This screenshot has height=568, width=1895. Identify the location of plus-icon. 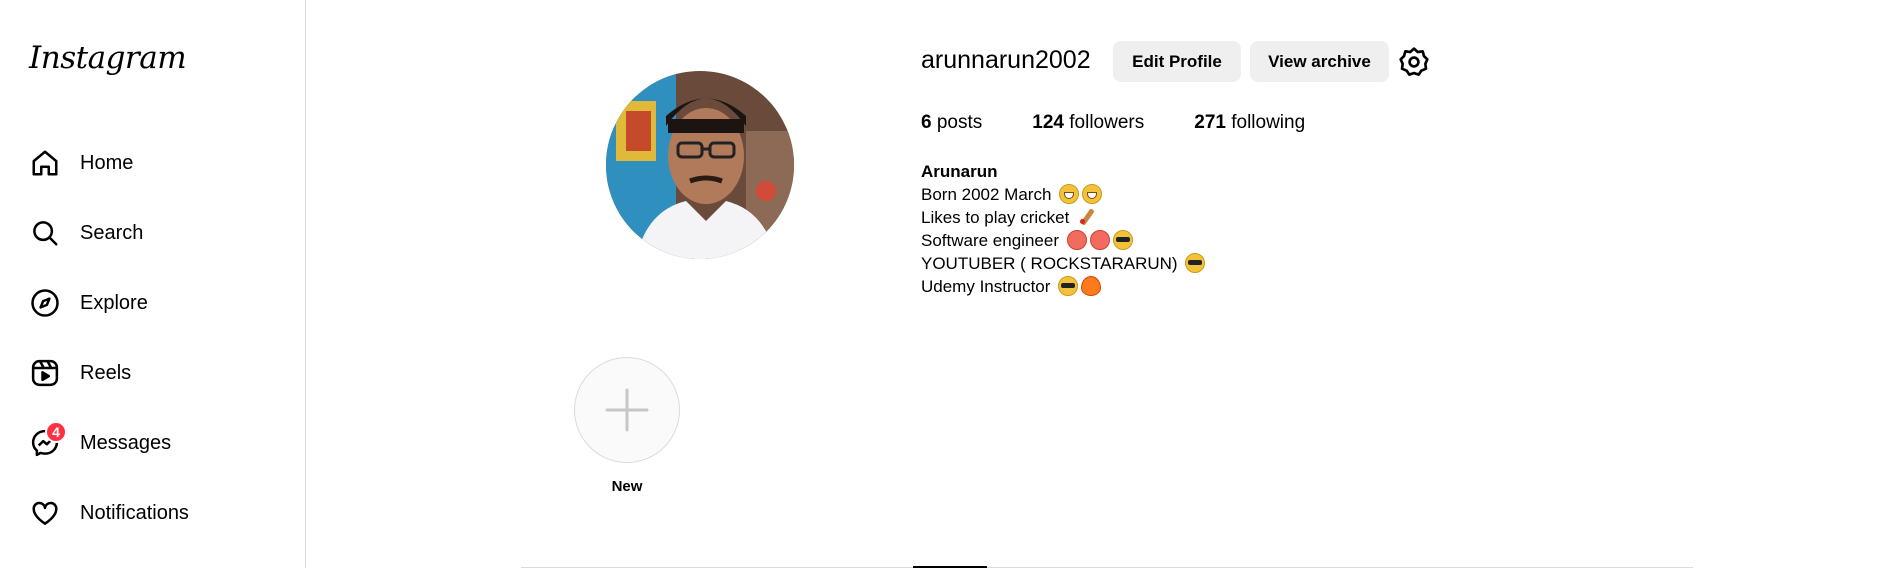
(627, 410).